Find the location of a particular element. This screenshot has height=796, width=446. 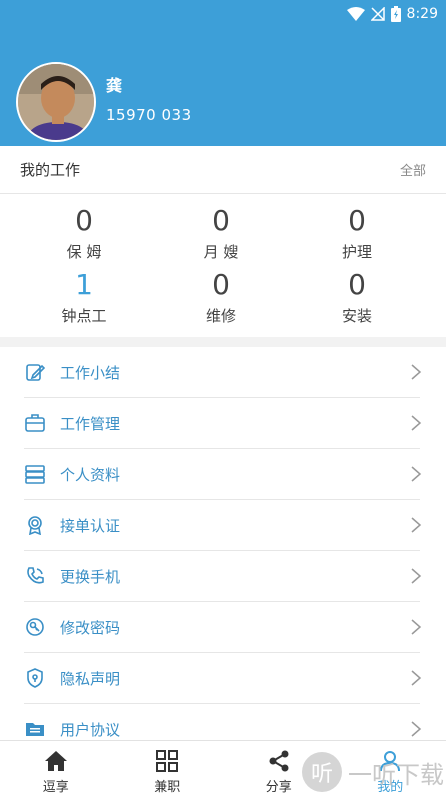

menu-label: 更换手机 is located at coordinates (90, 576).